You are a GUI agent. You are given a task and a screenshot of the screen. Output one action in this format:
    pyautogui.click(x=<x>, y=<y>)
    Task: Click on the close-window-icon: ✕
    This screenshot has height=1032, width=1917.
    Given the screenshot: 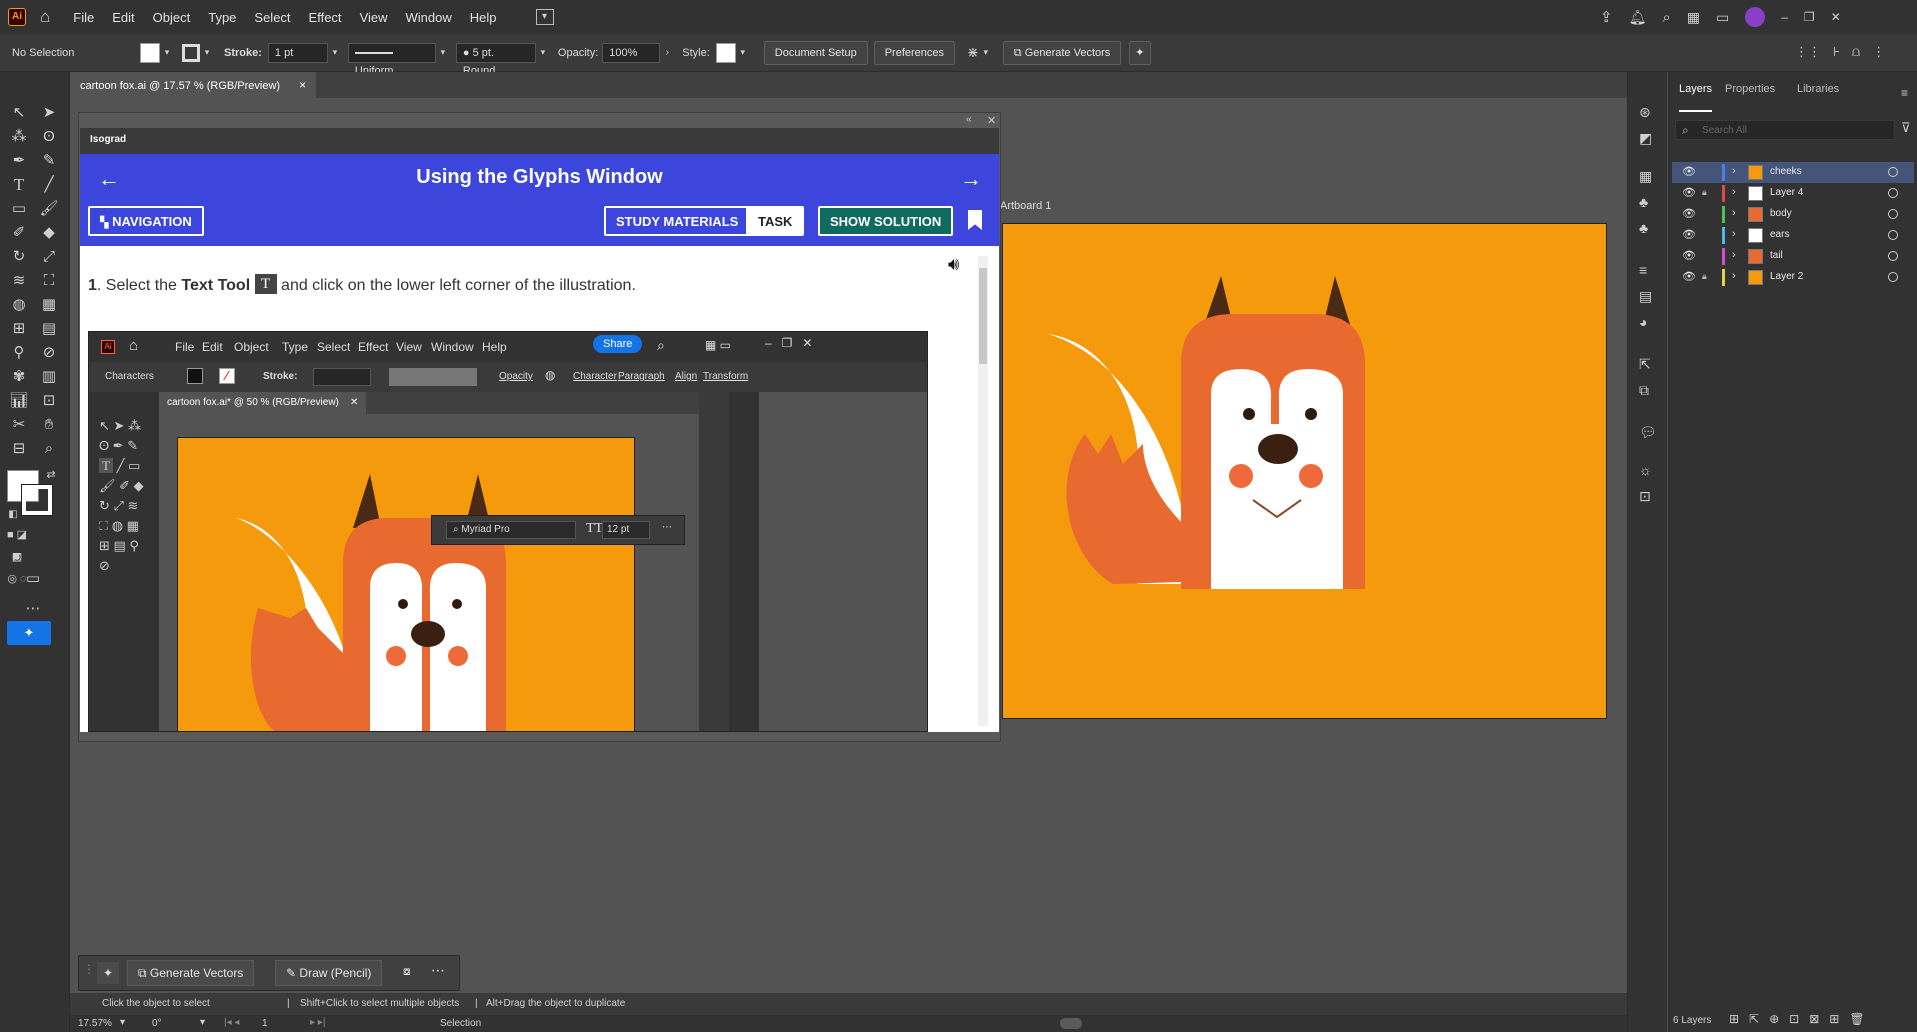 What is the action you would take?
    pyautogui.click(x=1836, y=17)
    